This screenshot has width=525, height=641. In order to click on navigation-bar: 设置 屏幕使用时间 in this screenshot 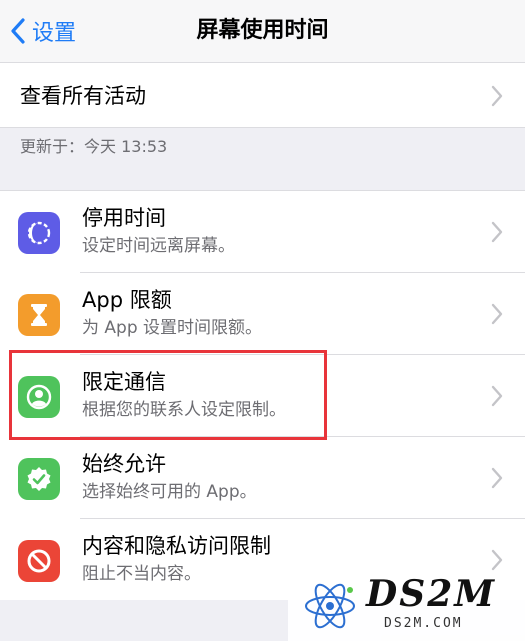, I will do `click(262, 31)`.